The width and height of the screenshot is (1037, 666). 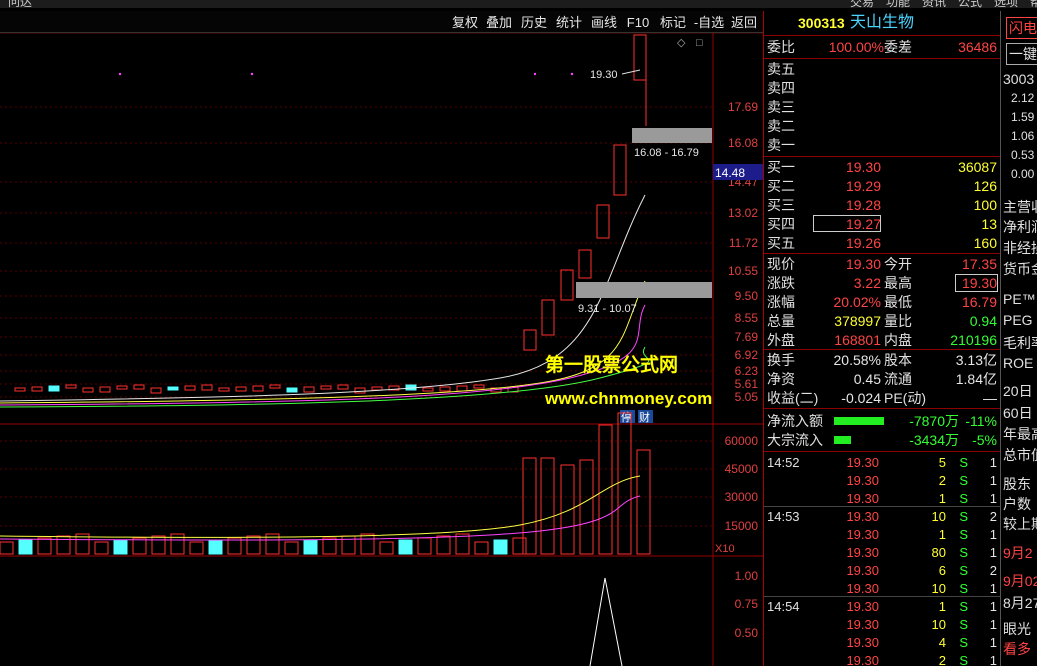 I want to click on side-label: 总市值, so click(x=1020, y=455).